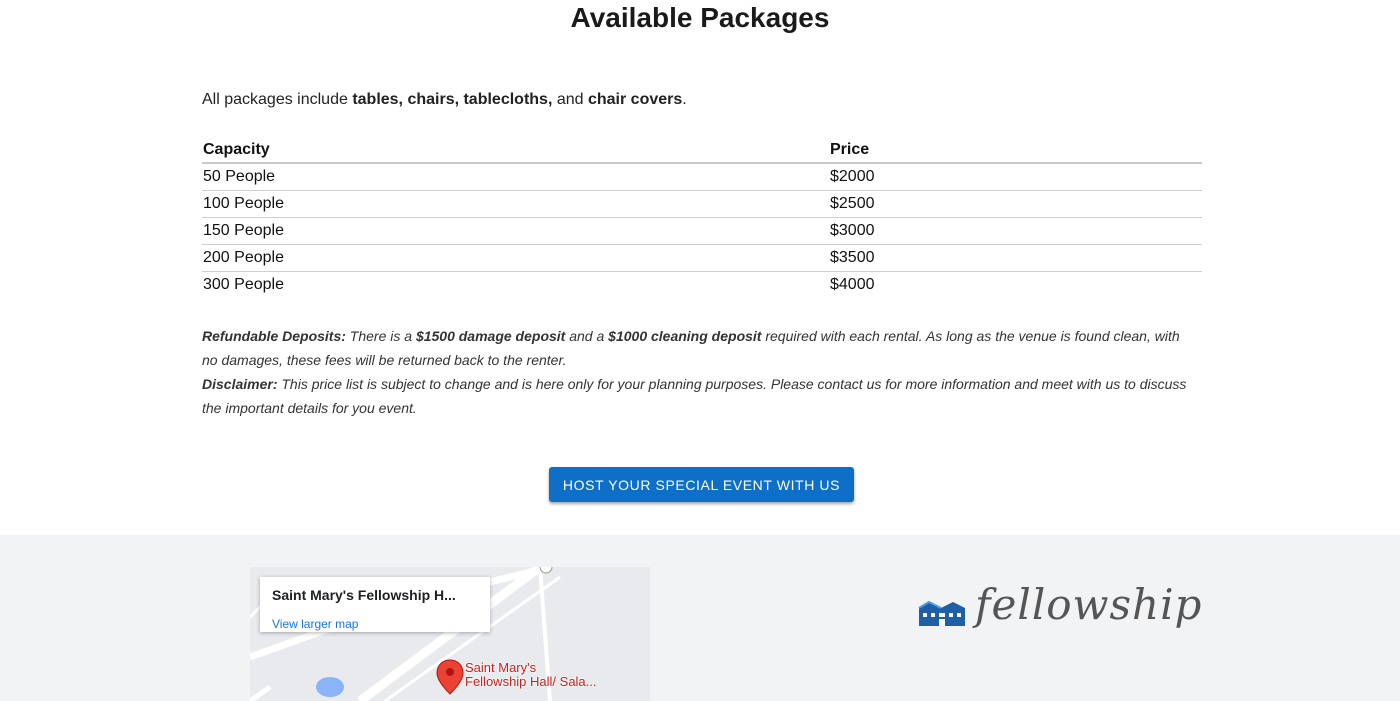  Describe the element at coordinates (701, 484) in the screenshot. I see `host-event-button: Host your special event with us` at that location.